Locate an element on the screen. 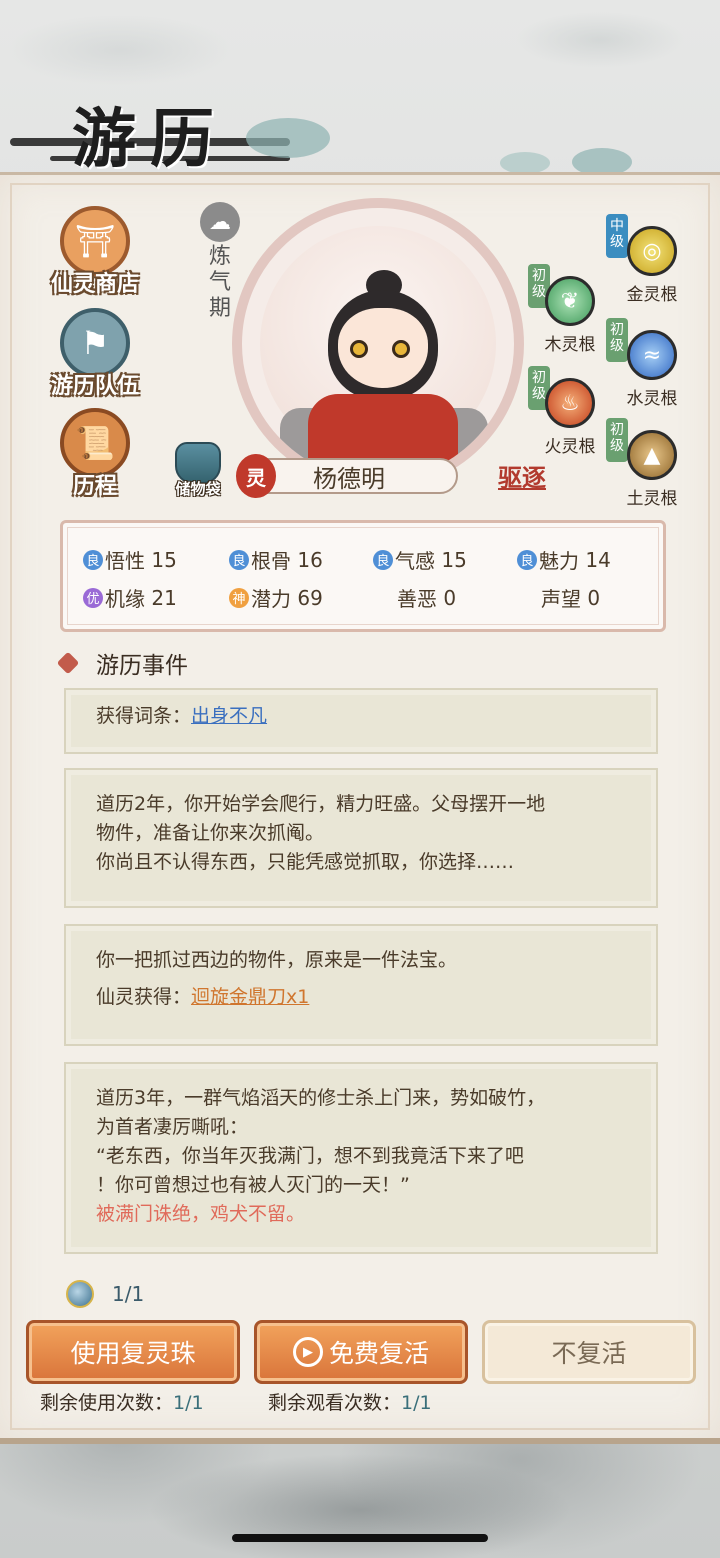 The height and width of the screenshot is (1558, 720). menu-history-label: 历程 is located at coordinates (94, 486).